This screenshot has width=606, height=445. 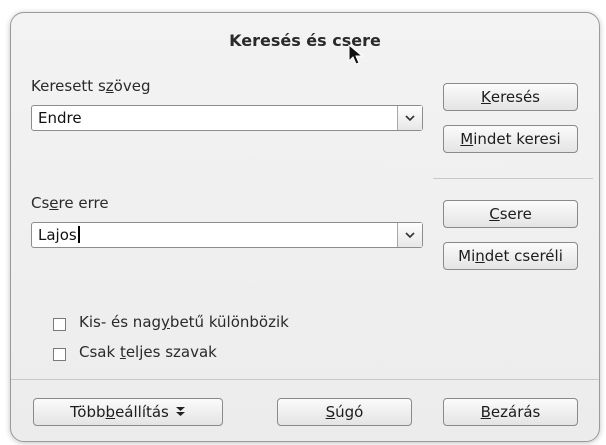 I want to click on replace-dropdown-button, so click(x=409, y=235).